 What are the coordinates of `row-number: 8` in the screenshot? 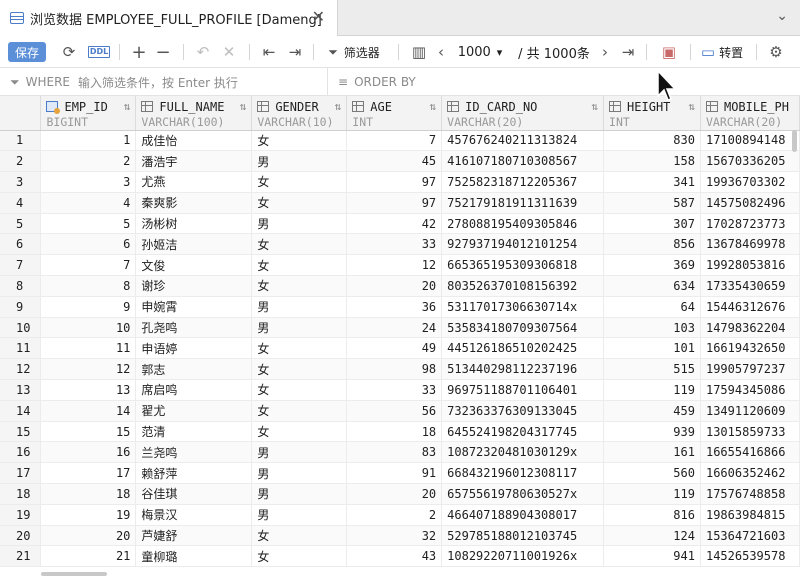 It's located at (21, 286).